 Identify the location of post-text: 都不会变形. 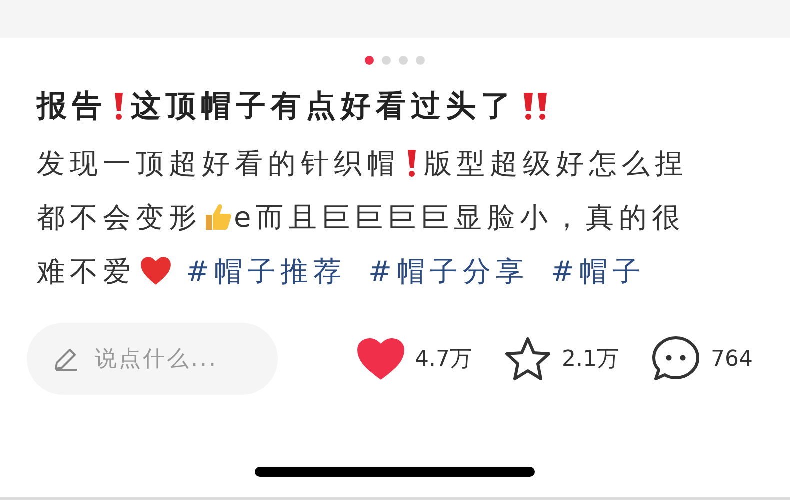
(119, 217).